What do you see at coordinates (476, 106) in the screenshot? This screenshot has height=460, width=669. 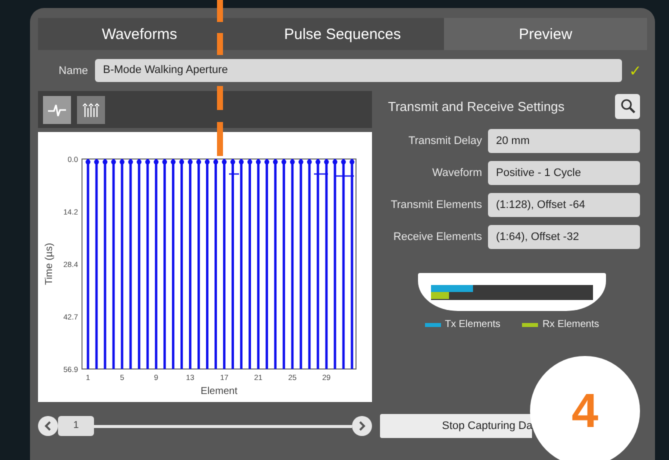 I see `settings-title: Transmit and Receive Settings` at bounding box center [476, 106].